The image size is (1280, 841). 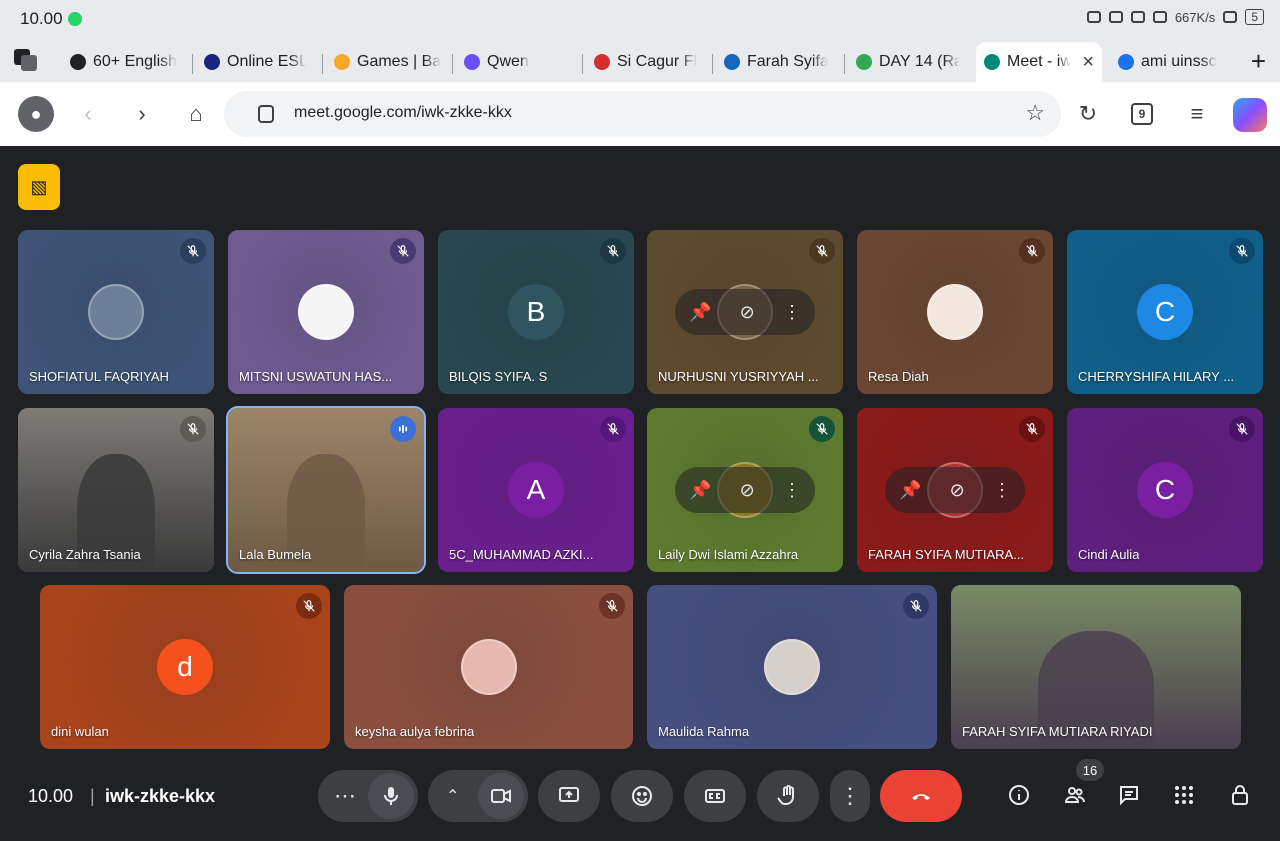 I want to click on participant-avatar: B, so click(x=536, y=312).